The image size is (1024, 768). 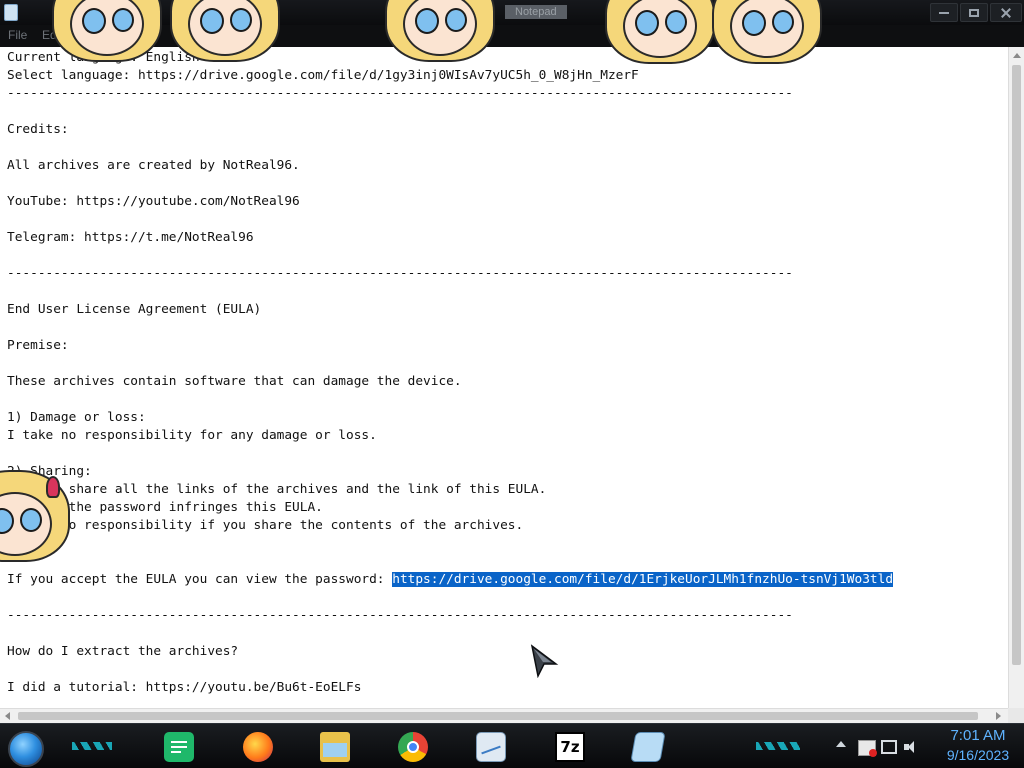 What do you see at coordinates (134, 309) in the screenshot?
I see `editor-line: End User License Agreement (EULA)` at bounding box center [134, 309].